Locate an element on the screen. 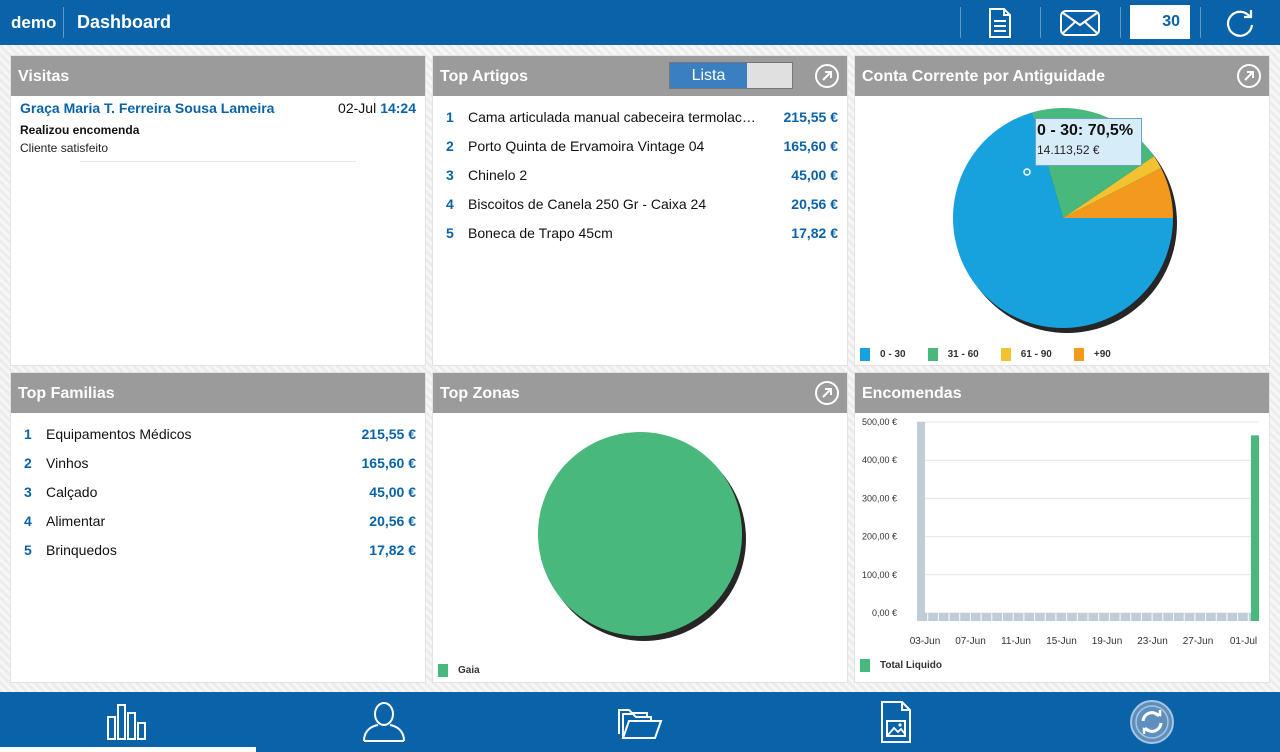 The height and width of the screenshot is (752, 1280). toggle-list-option: Lista is located at coordinates (708, 75).